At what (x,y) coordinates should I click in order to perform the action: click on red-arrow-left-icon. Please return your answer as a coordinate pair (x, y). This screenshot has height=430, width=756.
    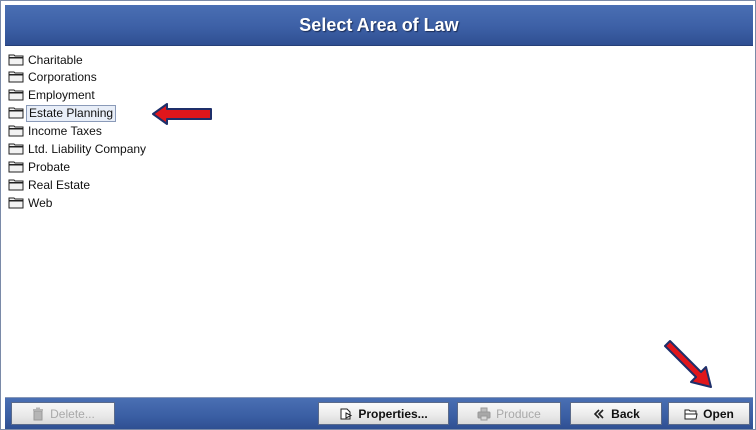
    Looking at the image, I should click on (182, 114).